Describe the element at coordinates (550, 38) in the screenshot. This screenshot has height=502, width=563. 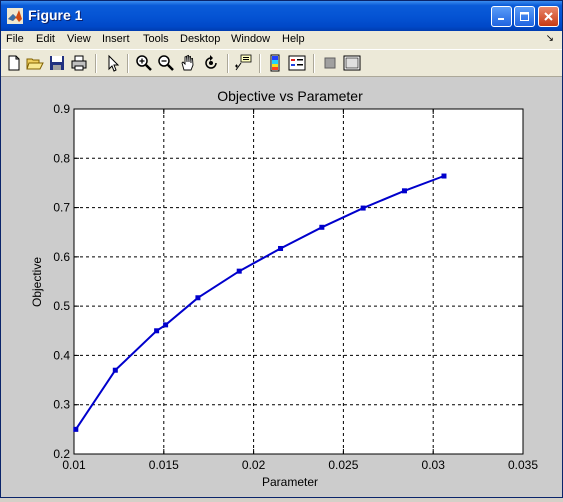
I see `dock-arrow-icon: ↘` at that location.